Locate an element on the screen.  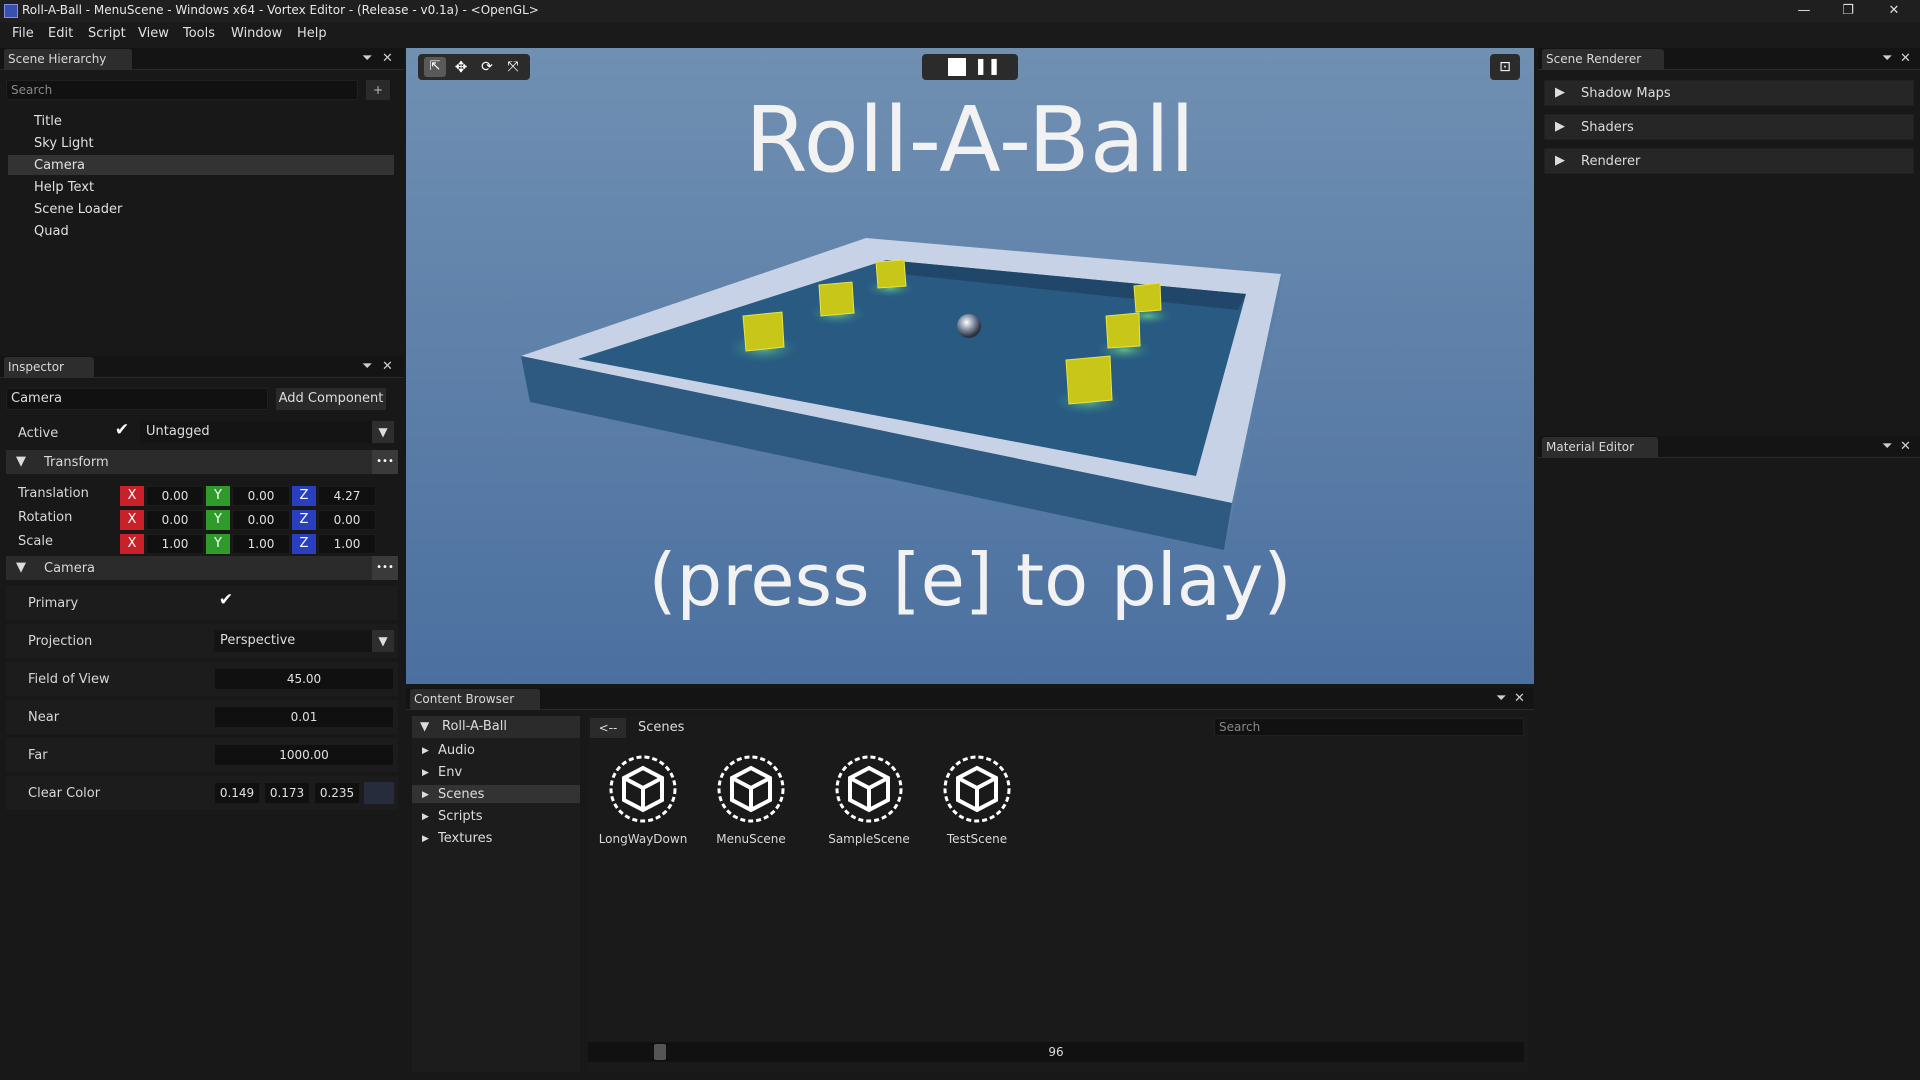
asset-label: MenuScene is located at coordinates (751, 839).